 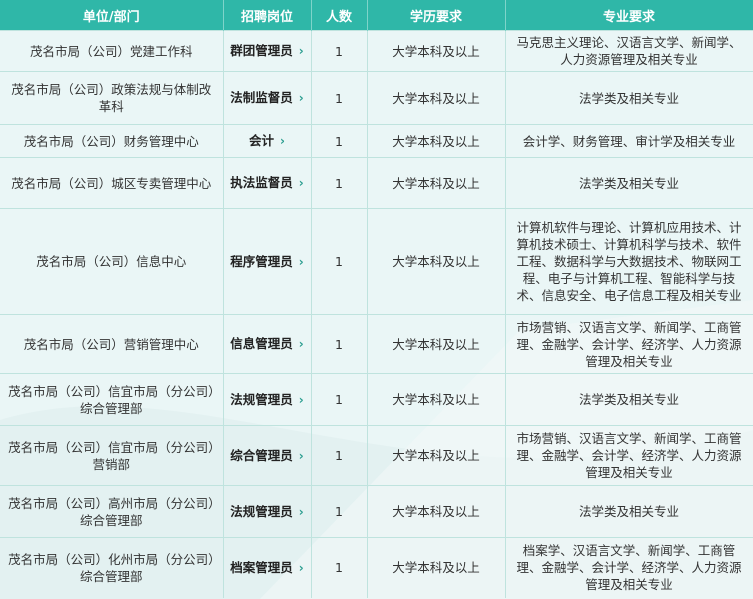 I want to click on cell-post: 群团管理员 ›, so click(x=267, y=51).